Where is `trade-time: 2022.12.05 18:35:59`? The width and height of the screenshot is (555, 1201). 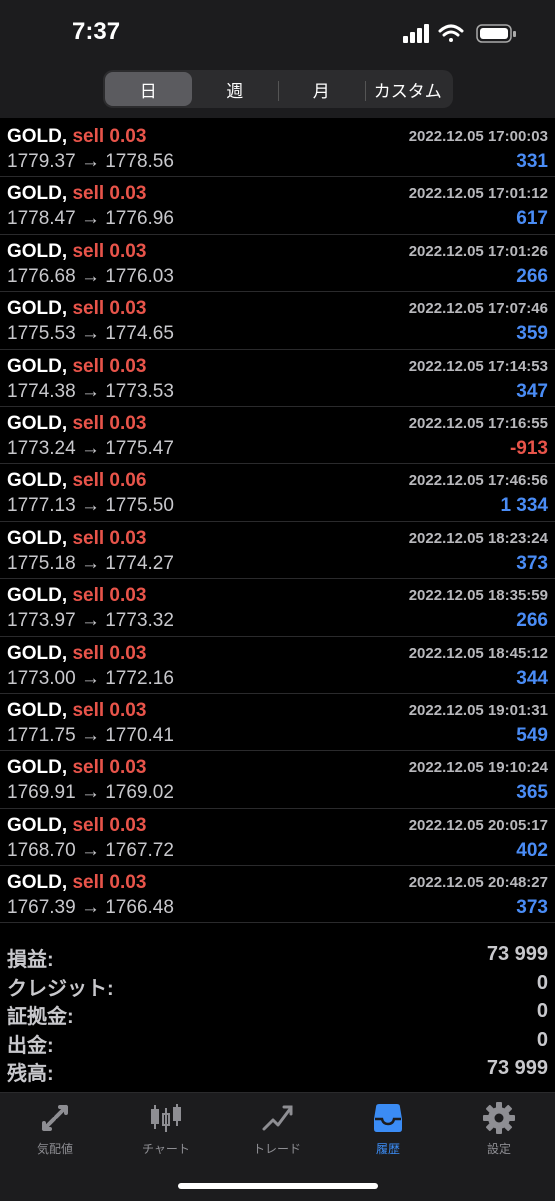
trade-time: 2022.12.05 18:35:59 is located at coordinates (478, 596).